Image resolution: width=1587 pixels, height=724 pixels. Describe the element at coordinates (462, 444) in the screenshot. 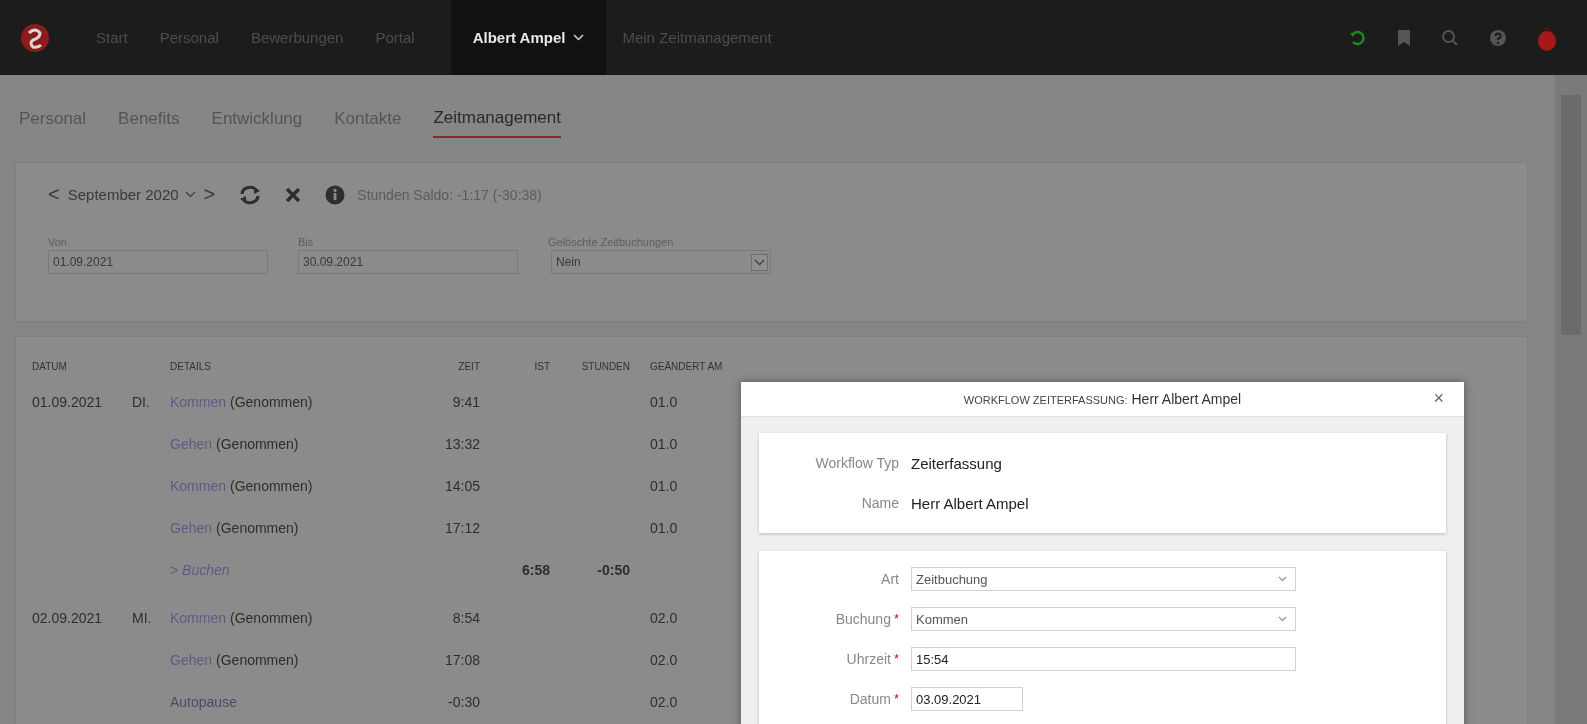

I see `table-cell: 13:32` at that location.